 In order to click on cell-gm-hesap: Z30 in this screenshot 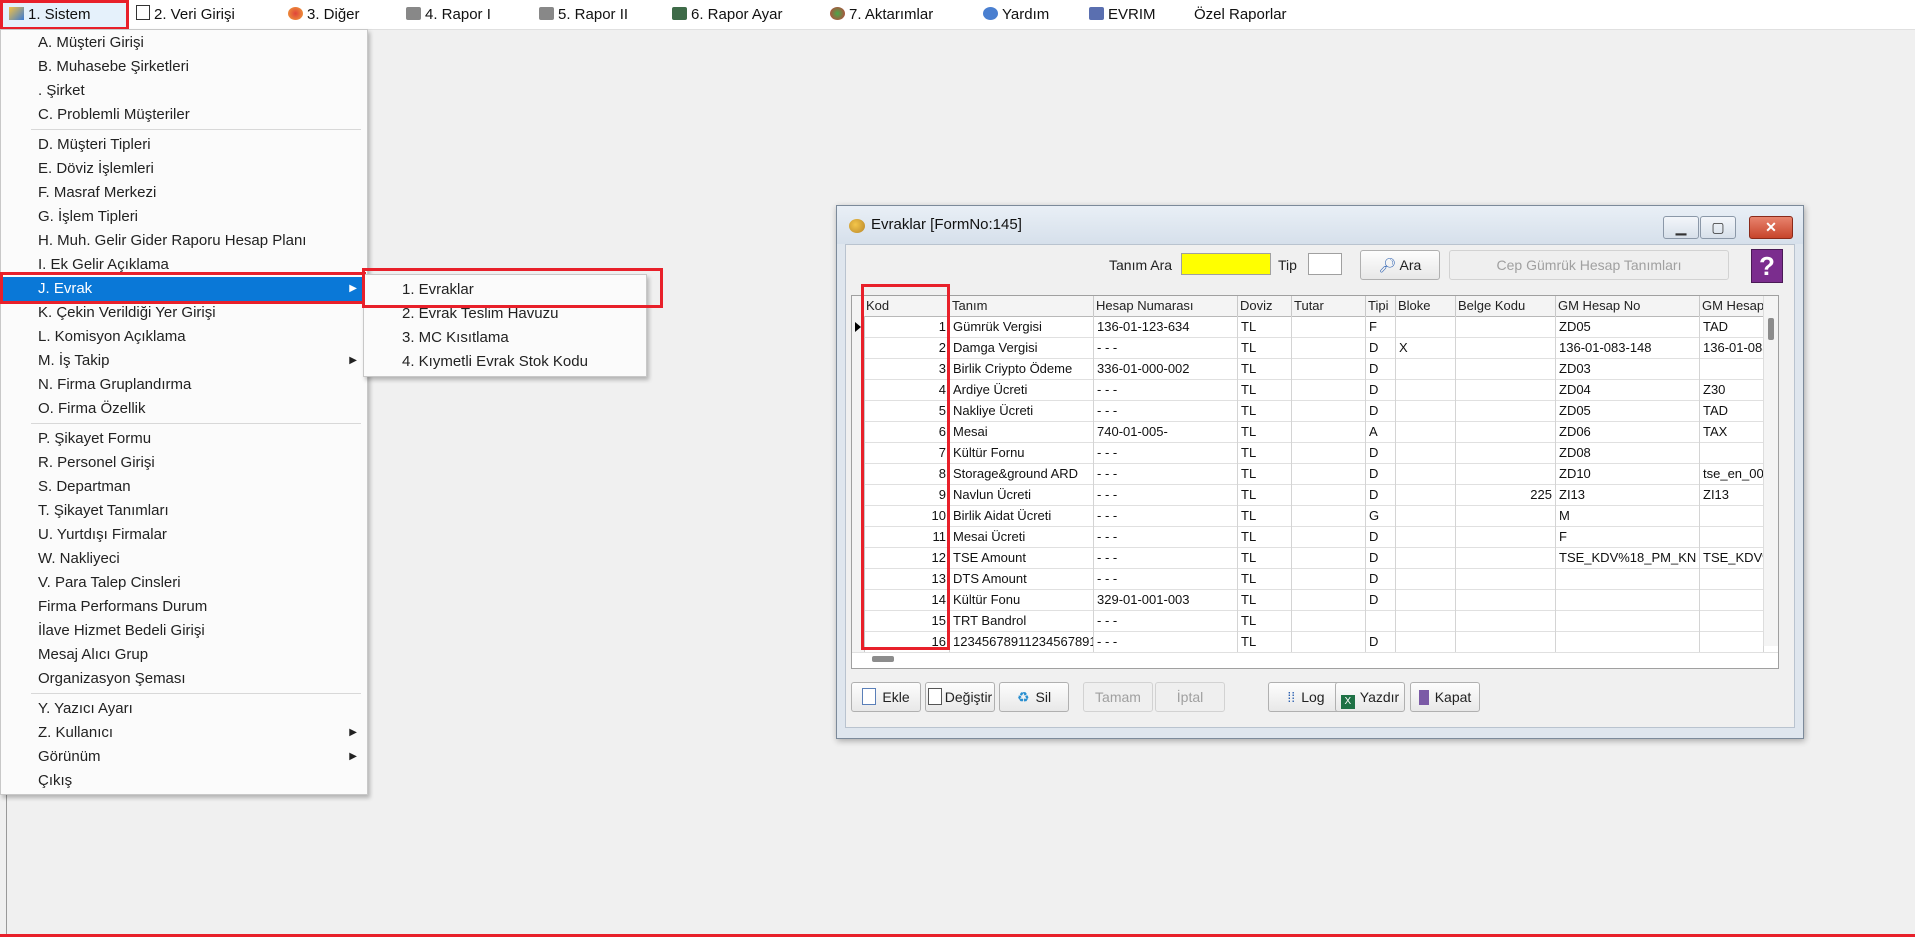, I will do `click(1732, 389)`.